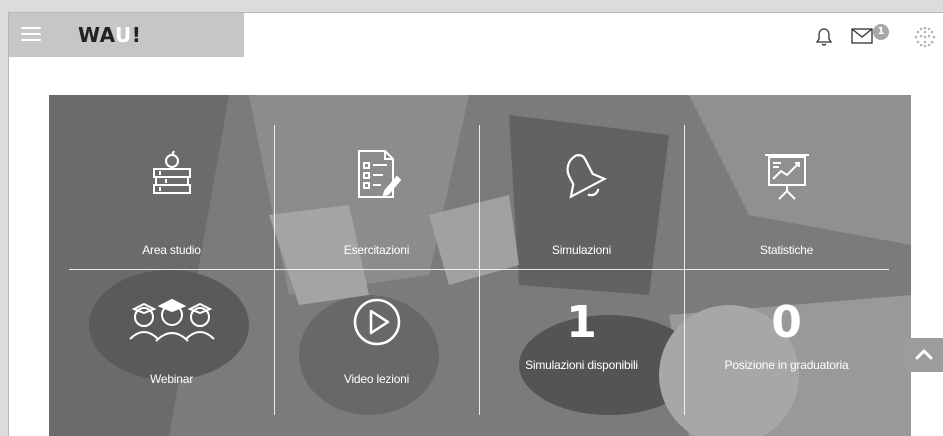 This screenshot has width=943, height=436. I want to click on tile-divider, so click(479, 269).